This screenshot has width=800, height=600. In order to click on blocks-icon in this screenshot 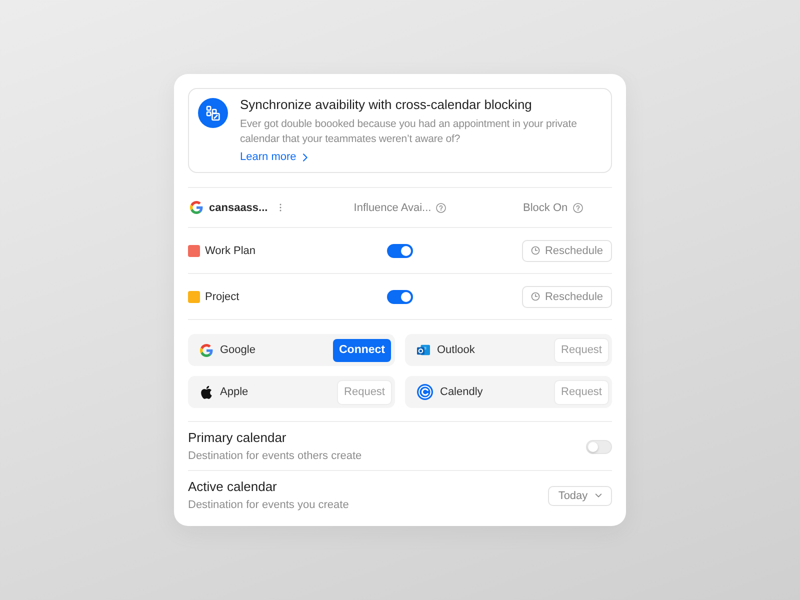, I will do `click(213, 113)`.